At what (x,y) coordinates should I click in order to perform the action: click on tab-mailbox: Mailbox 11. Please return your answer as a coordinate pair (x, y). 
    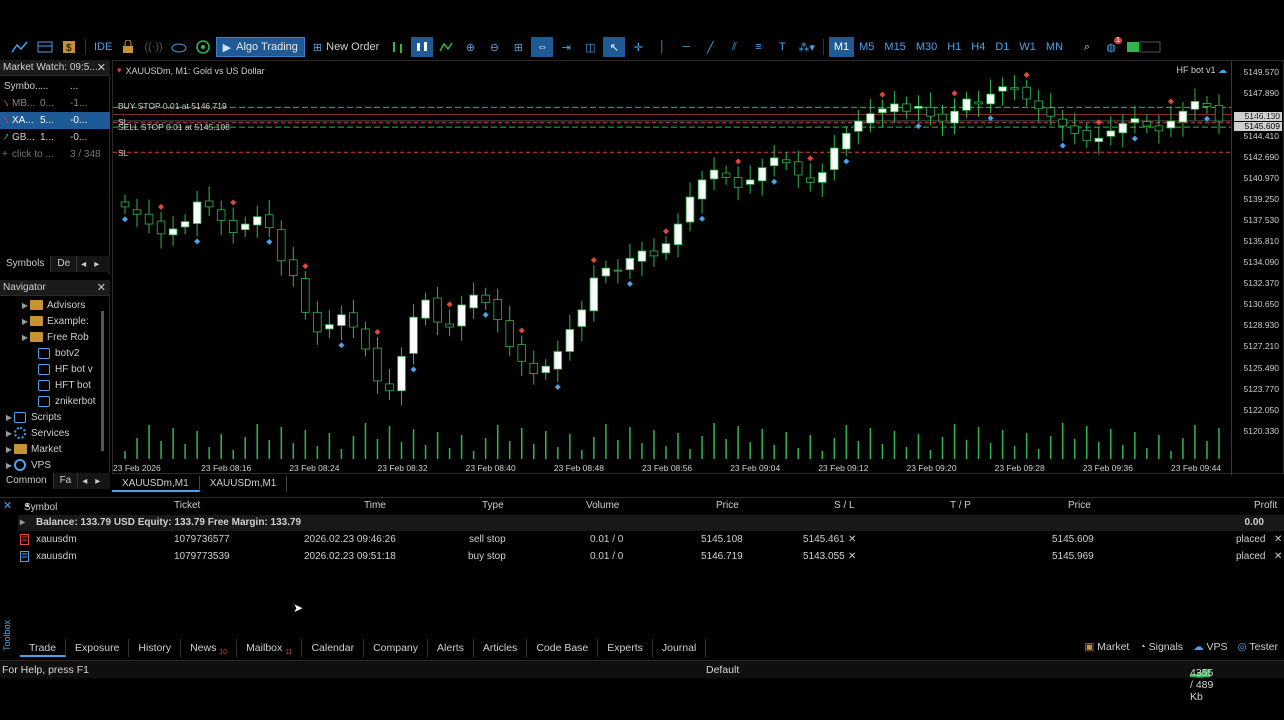
    Looking at the image, I should click on (270, 648).